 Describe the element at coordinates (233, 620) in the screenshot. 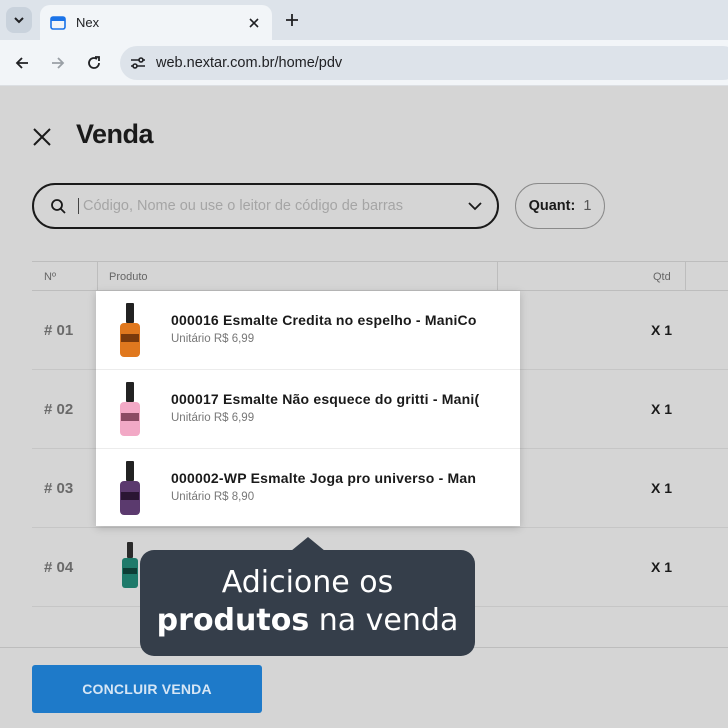

I see `tooltip-bold-word: produtos` at that location.